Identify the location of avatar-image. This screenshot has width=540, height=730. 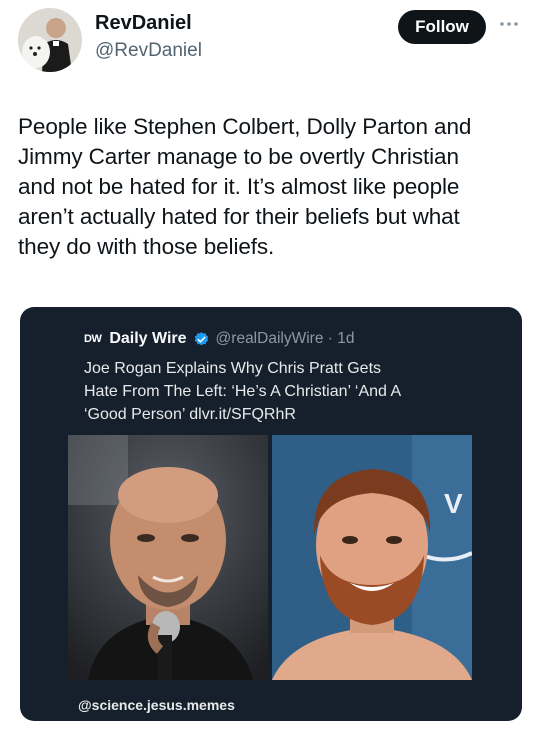
(50, 40).